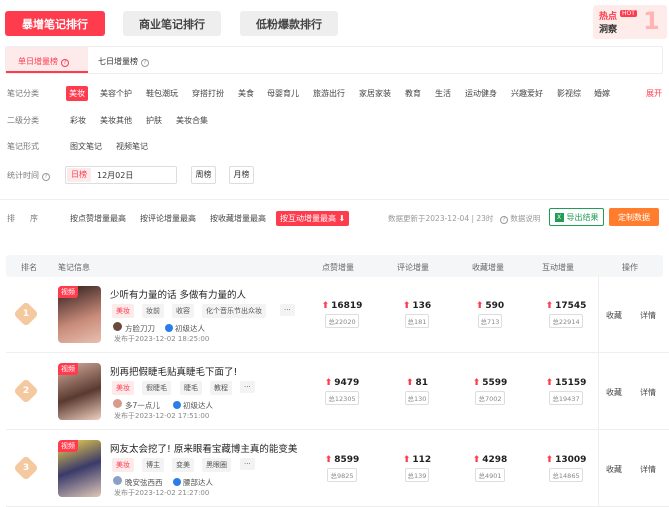 This screenshot has width=669, height=507. Describe the element at coordinates (208, 93) in the screenshot. I see `category-item: 穿搭打扮` at that location.